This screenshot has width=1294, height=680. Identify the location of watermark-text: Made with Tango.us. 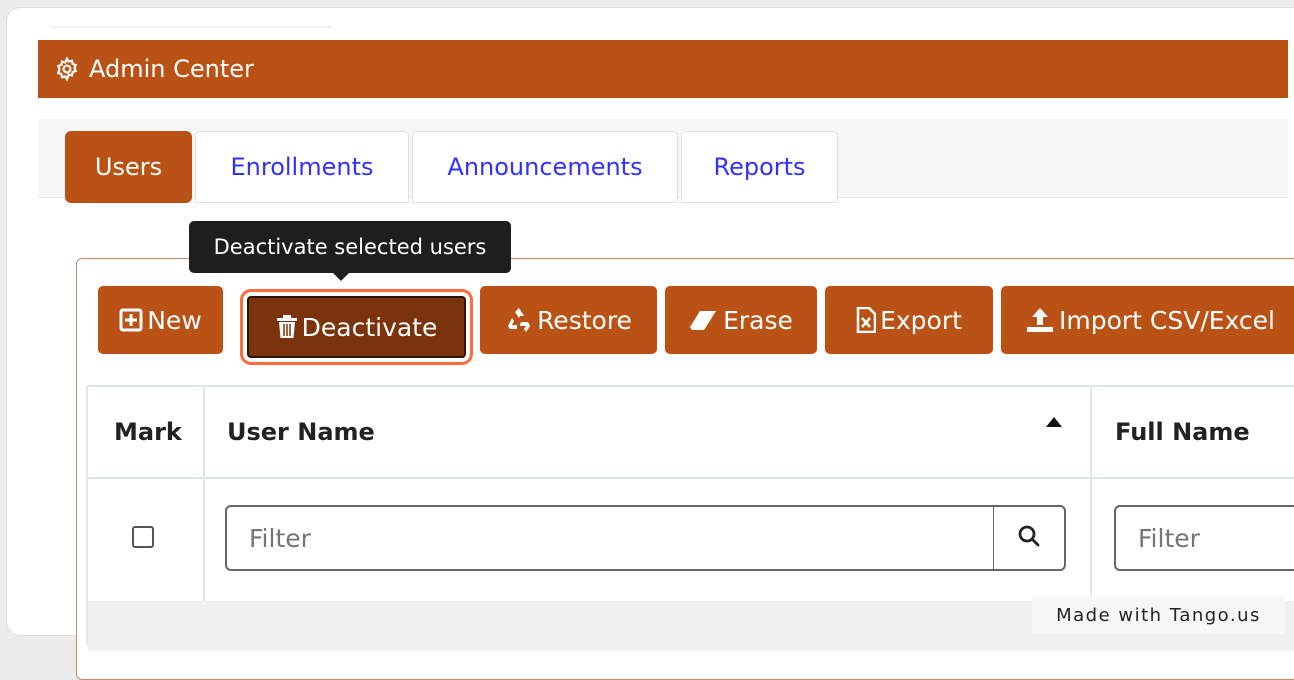
(1158, 615).